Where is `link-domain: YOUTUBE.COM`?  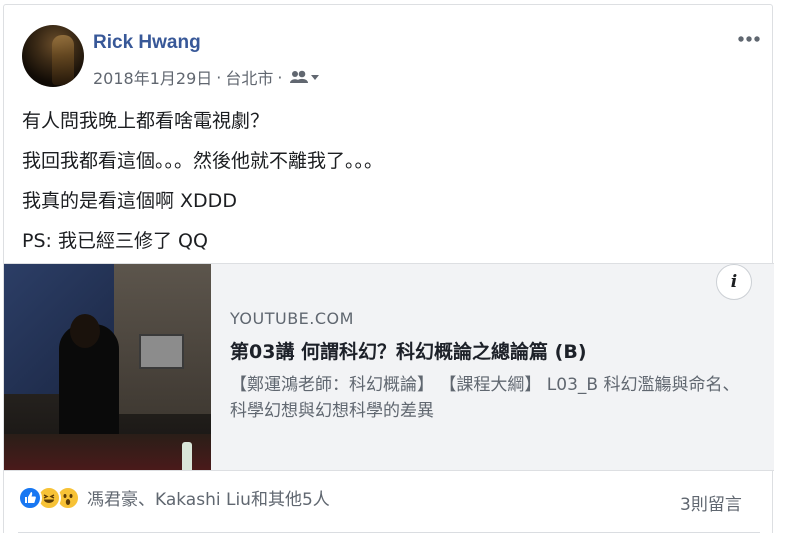
link-domain: YOUTUBE.COM is located at coordinates (292, 318).